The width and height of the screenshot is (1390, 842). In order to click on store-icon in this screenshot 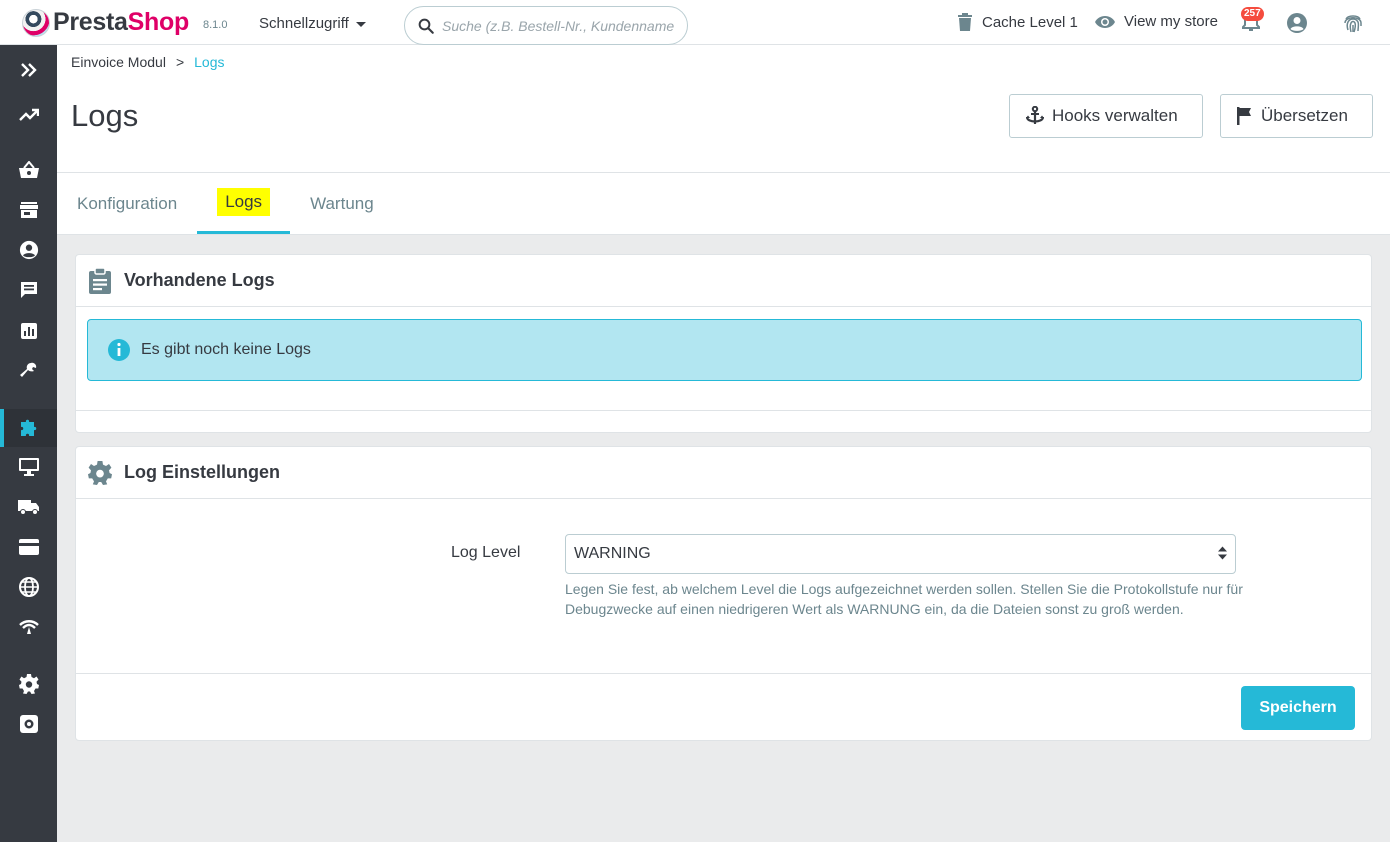, I will do `click(28, 210)`.